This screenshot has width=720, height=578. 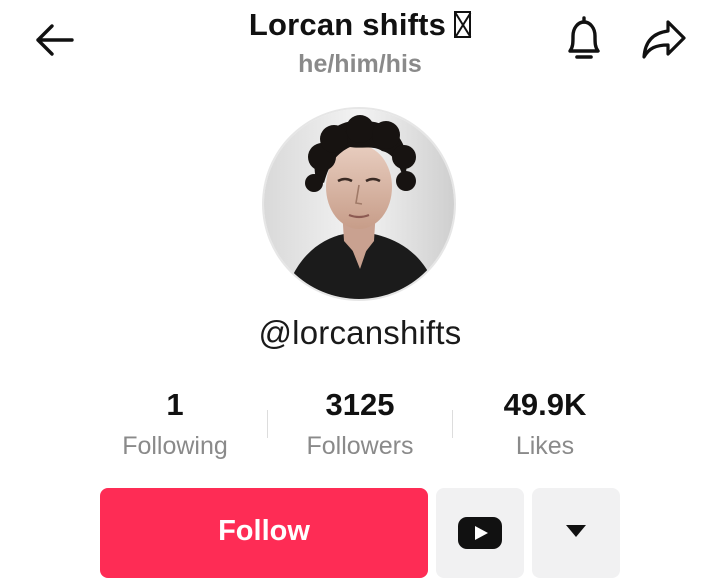 I want to click on unknown-glyph-icon, so click(x=463, y=24).